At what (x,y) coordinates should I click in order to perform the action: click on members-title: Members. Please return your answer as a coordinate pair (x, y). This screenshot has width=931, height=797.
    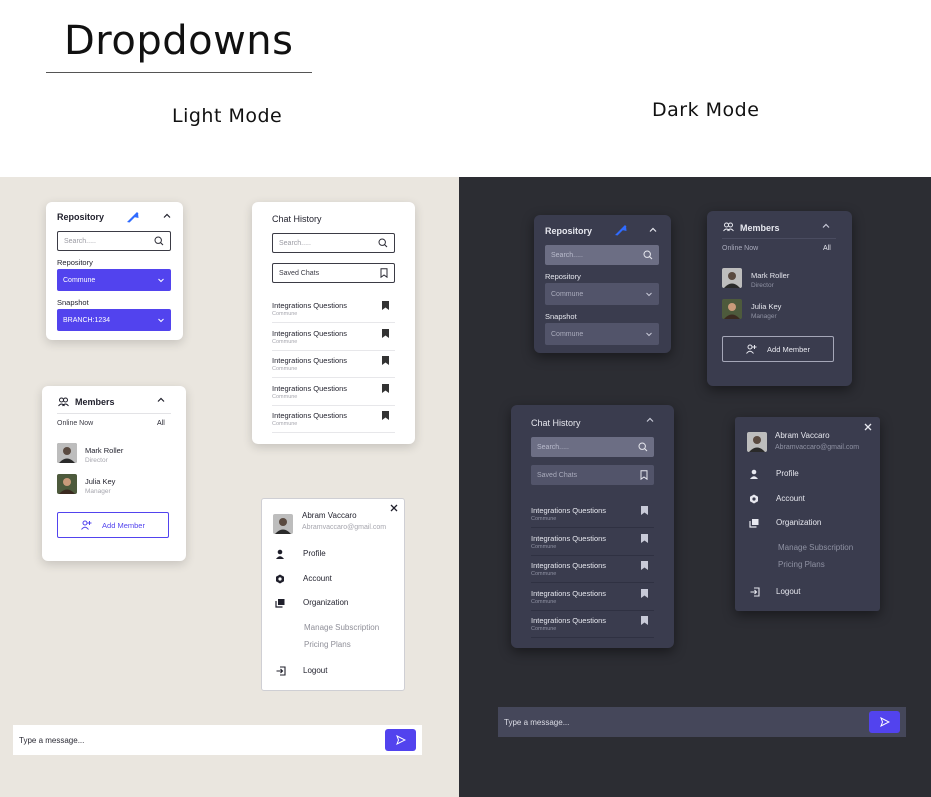
    Looking at the image, I should click on (95, 402).